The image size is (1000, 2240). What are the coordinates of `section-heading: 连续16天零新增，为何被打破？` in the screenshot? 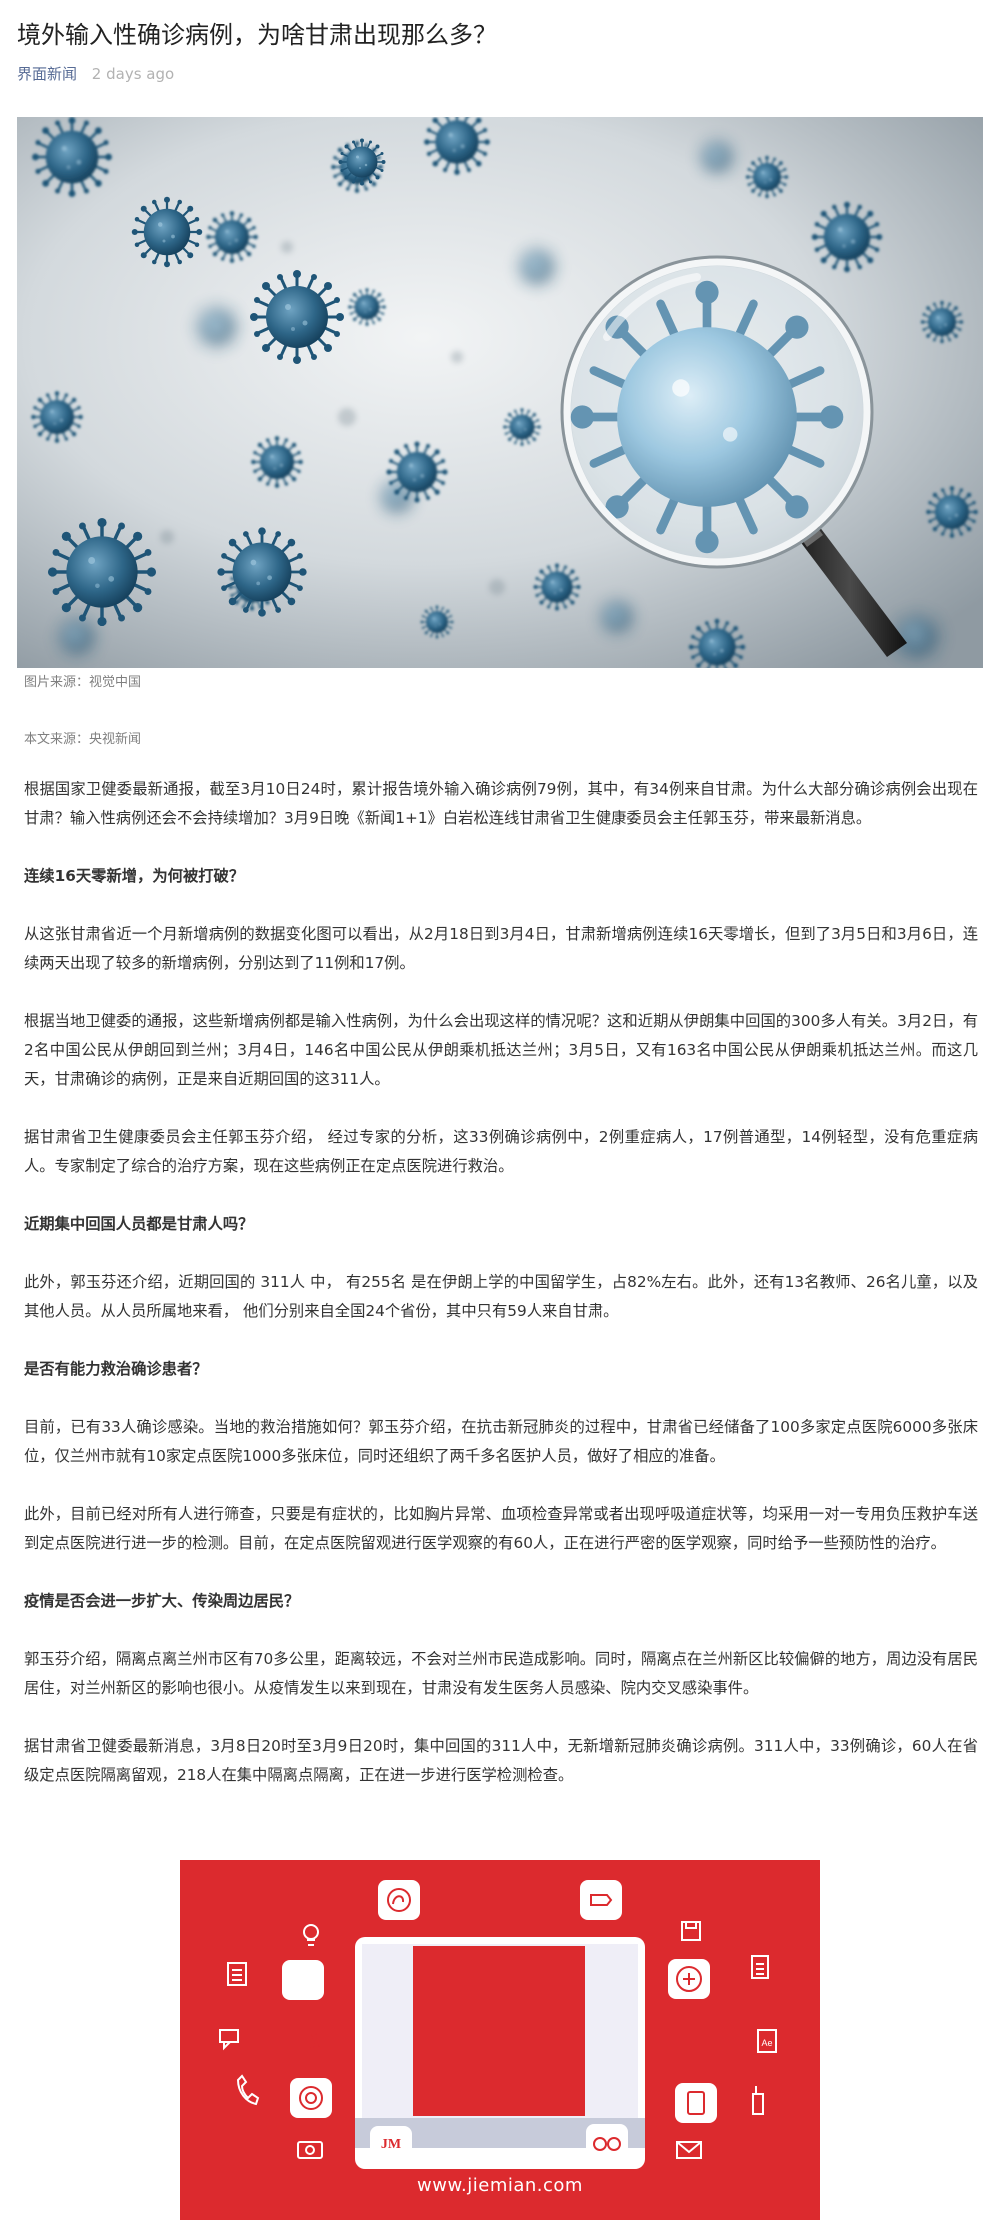 It's located at (134, 876).